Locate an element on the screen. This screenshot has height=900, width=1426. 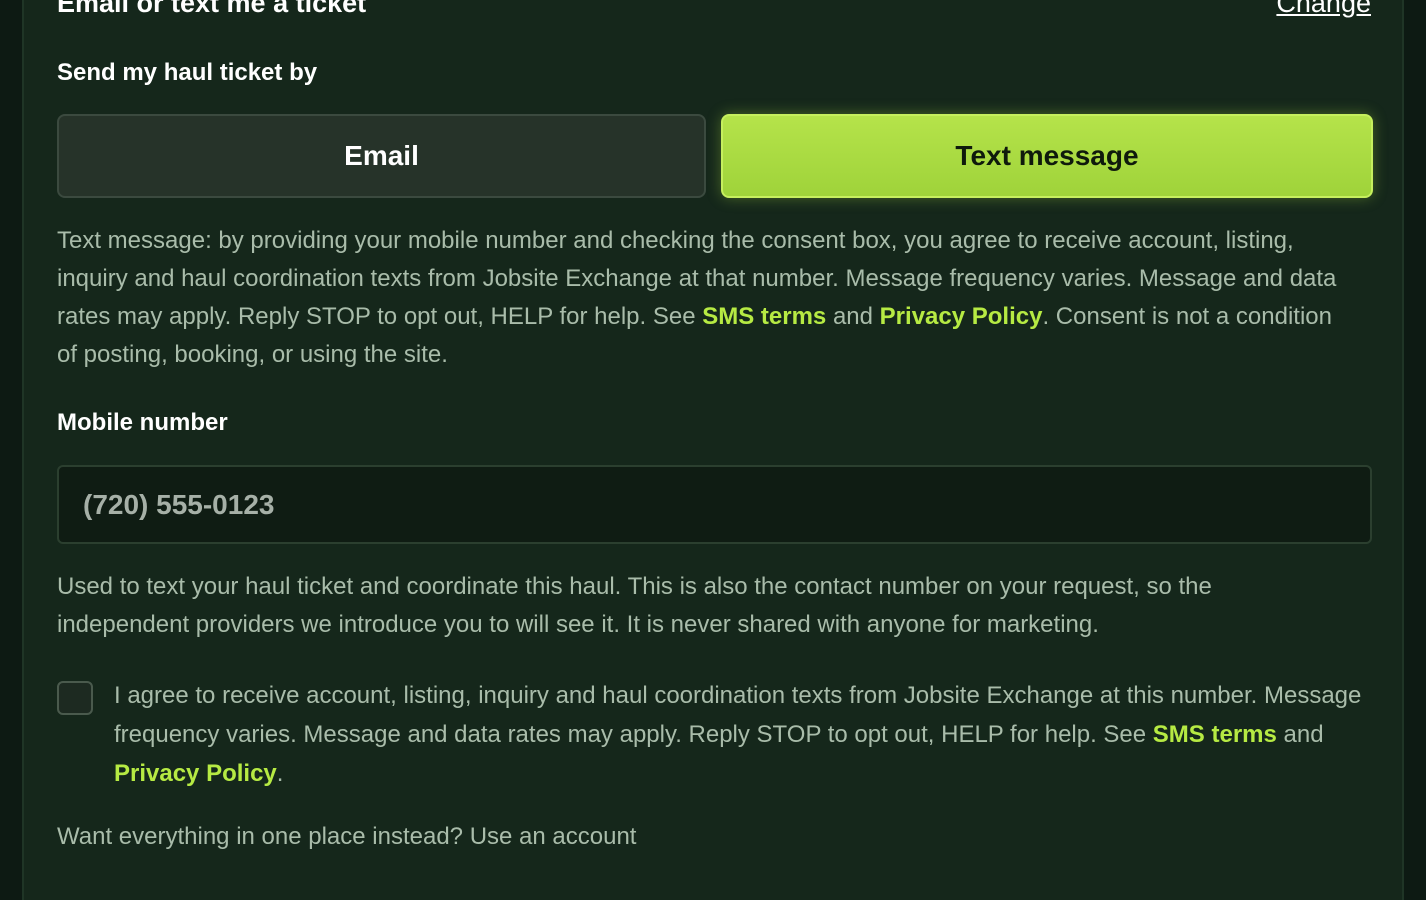
sms-terms-link: SMS terms is located at coordinates (764, 316).